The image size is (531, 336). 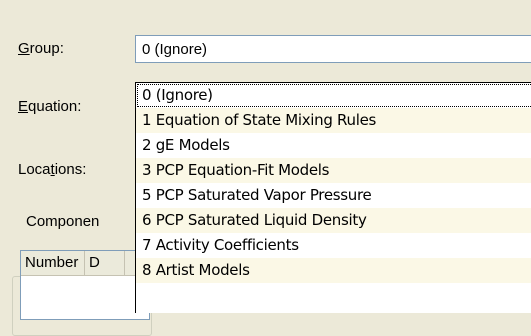 What do you see at coordinates (52, 169) in the screenshot?
I see `locations-label: Locations:` at bounding box center [52, 169].